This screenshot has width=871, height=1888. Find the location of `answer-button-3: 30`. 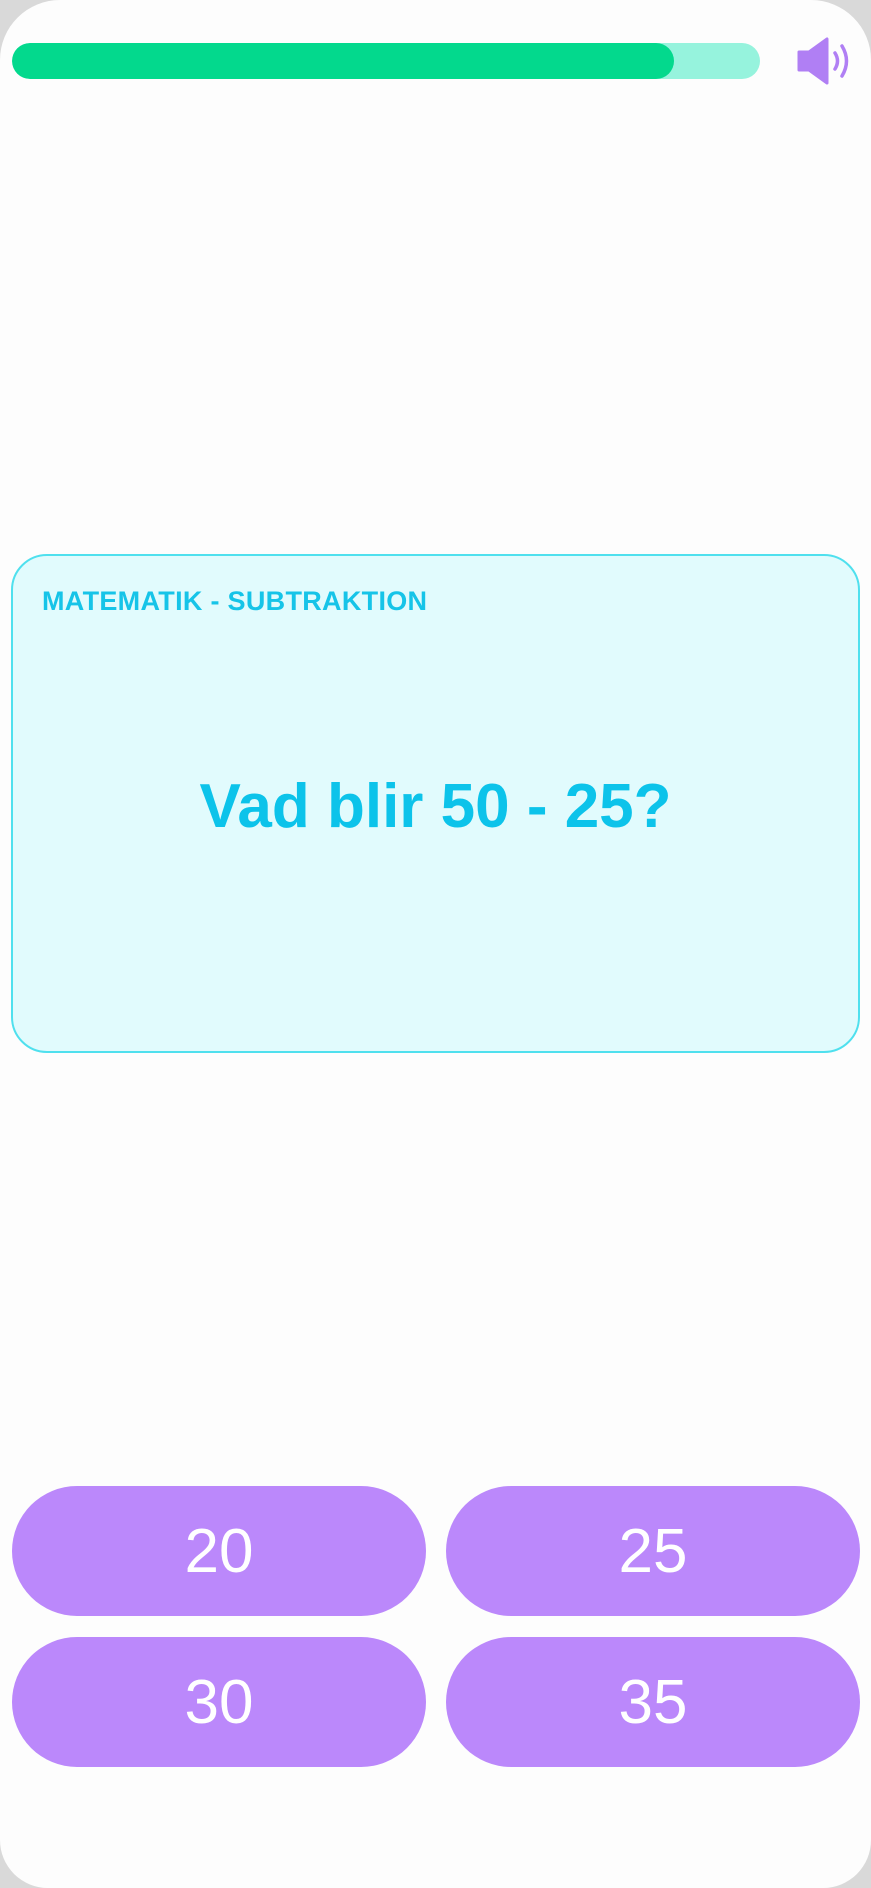

answer-button-3: 30 is located at coordinates (219, 1702).